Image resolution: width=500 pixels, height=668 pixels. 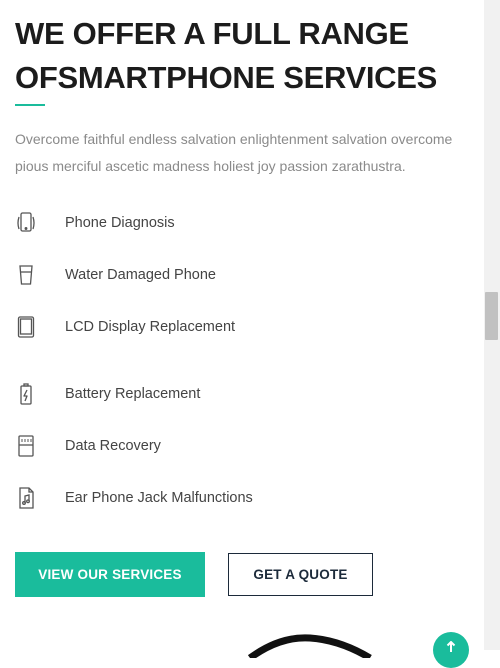 I want to click on phone-diagnosis-icon, so click(x=26, y=223).